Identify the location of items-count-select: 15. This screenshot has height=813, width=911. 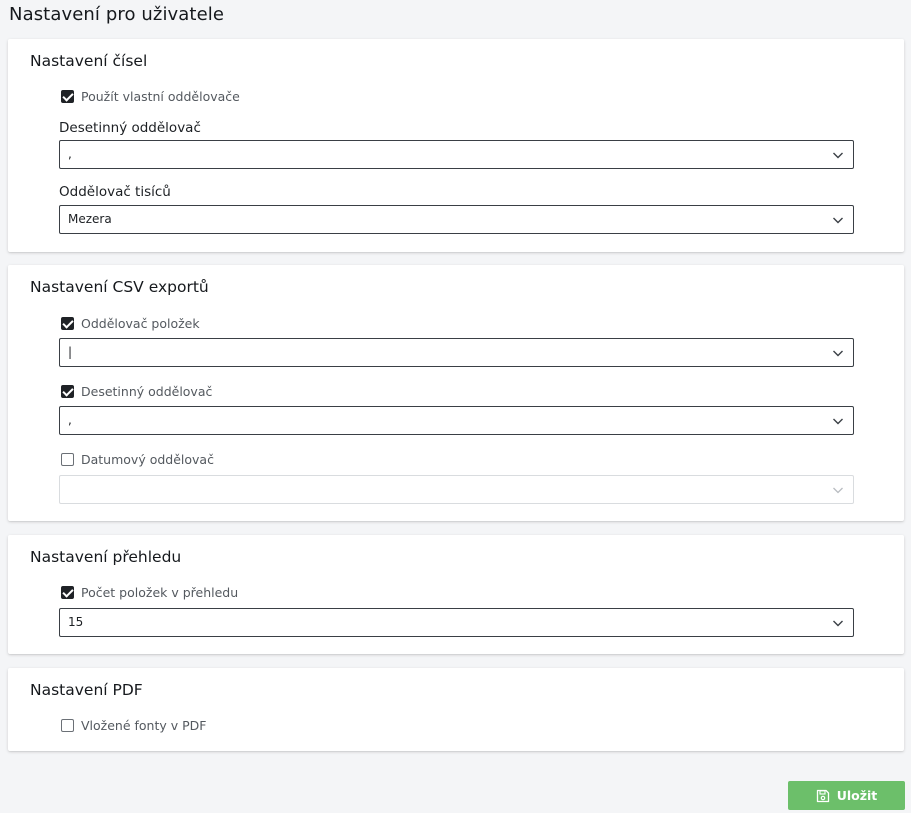
(456, 622).